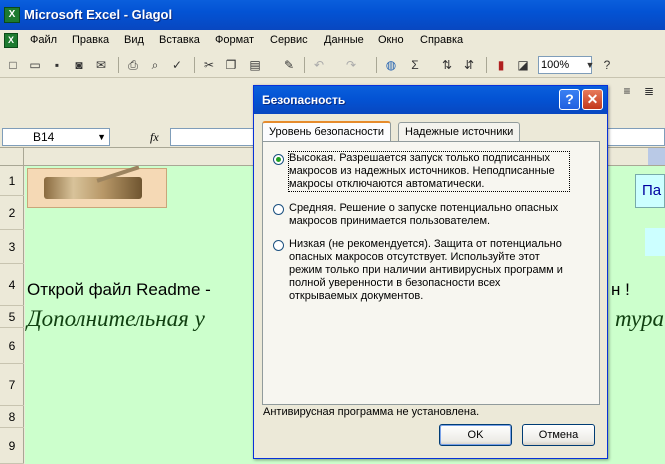 The width and height of the screenshot is (665, 464). What do you see at coordinates (391, 65) in the screenshot?
I see `hyperlink-icon: ◍` at bounding box center [391, 65].